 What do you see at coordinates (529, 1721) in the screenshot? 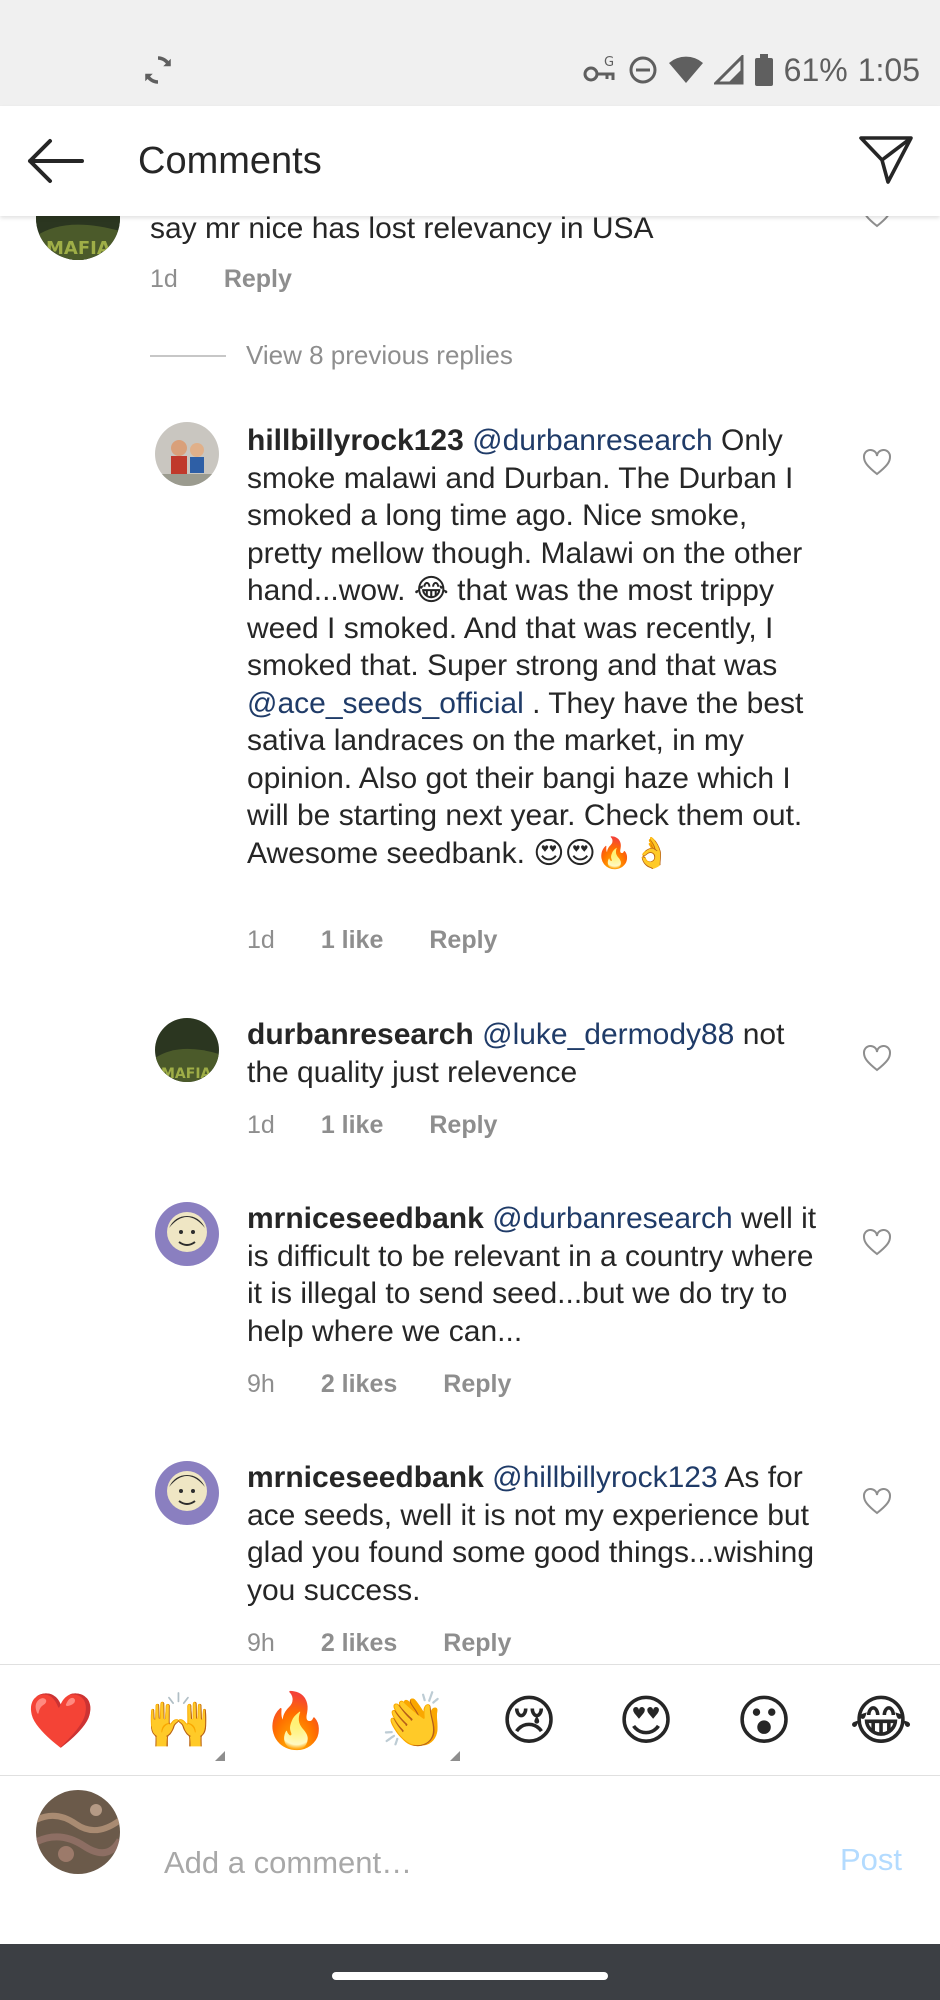
I see `crying-face-reaction: 😢` at bounding box center [529, 1721].